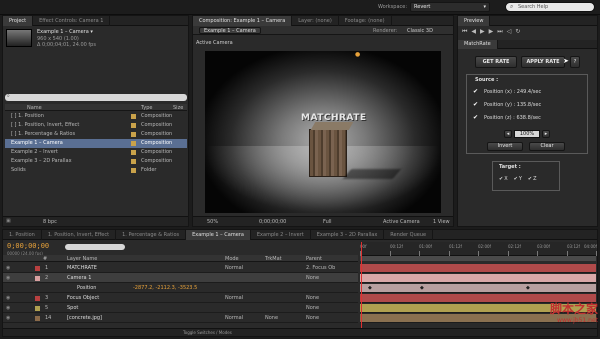 The image size is (600, 339). Describe the element at coordinates (315, 20) in the screenshot. I see `tab-layer: Layer: (none)` at that location.